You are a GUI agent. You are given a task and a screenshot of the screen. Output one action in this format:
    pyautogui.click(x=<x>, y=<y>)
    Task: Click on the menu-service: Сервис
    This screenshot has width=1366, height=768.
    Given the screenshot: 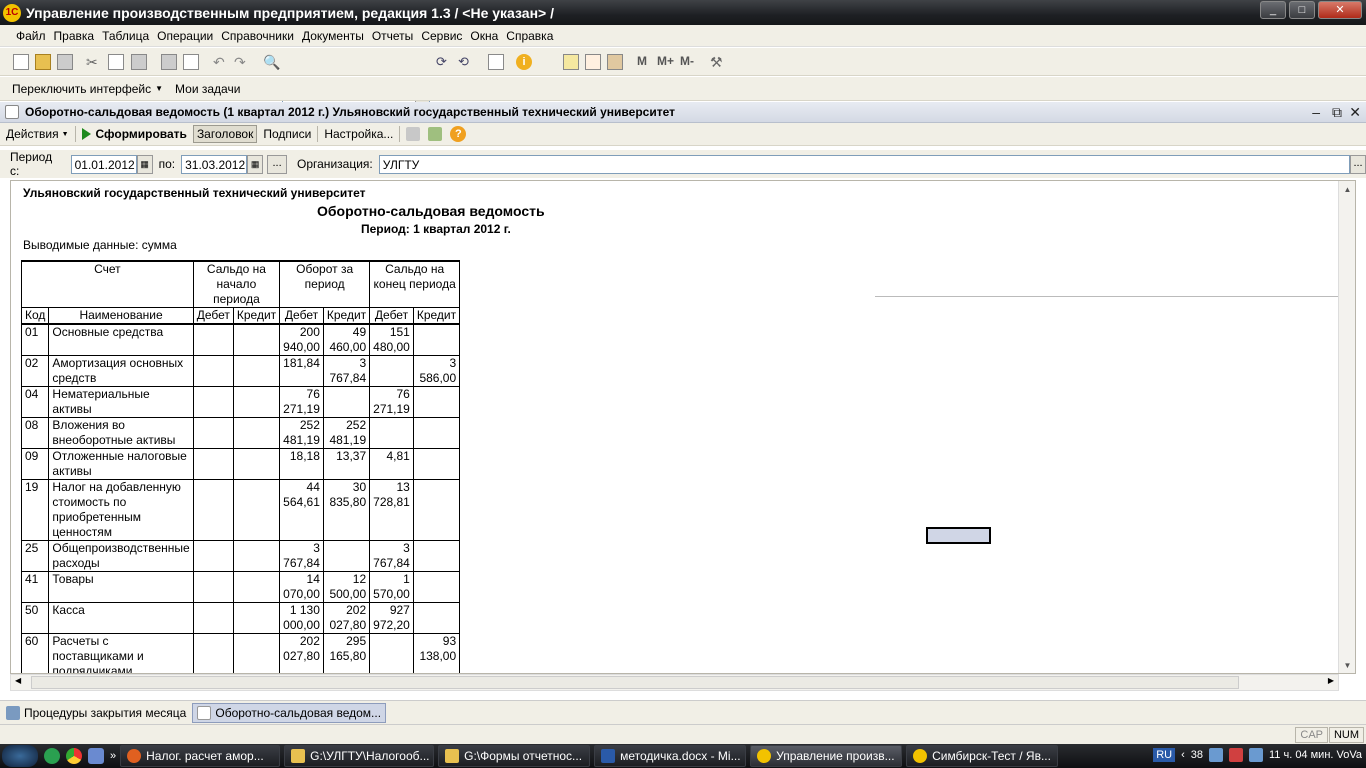 What is the action you would take?
    pyautogui.click(x=441, y=36)
    